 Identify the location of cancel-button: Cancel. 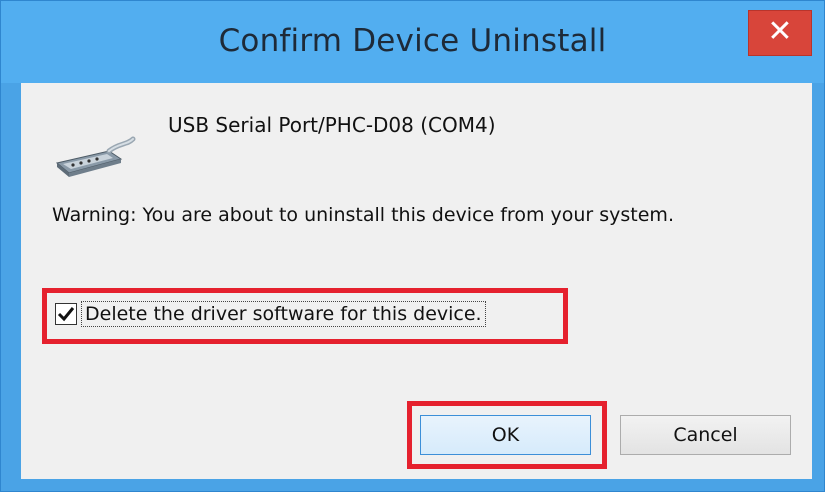
(705, 435).